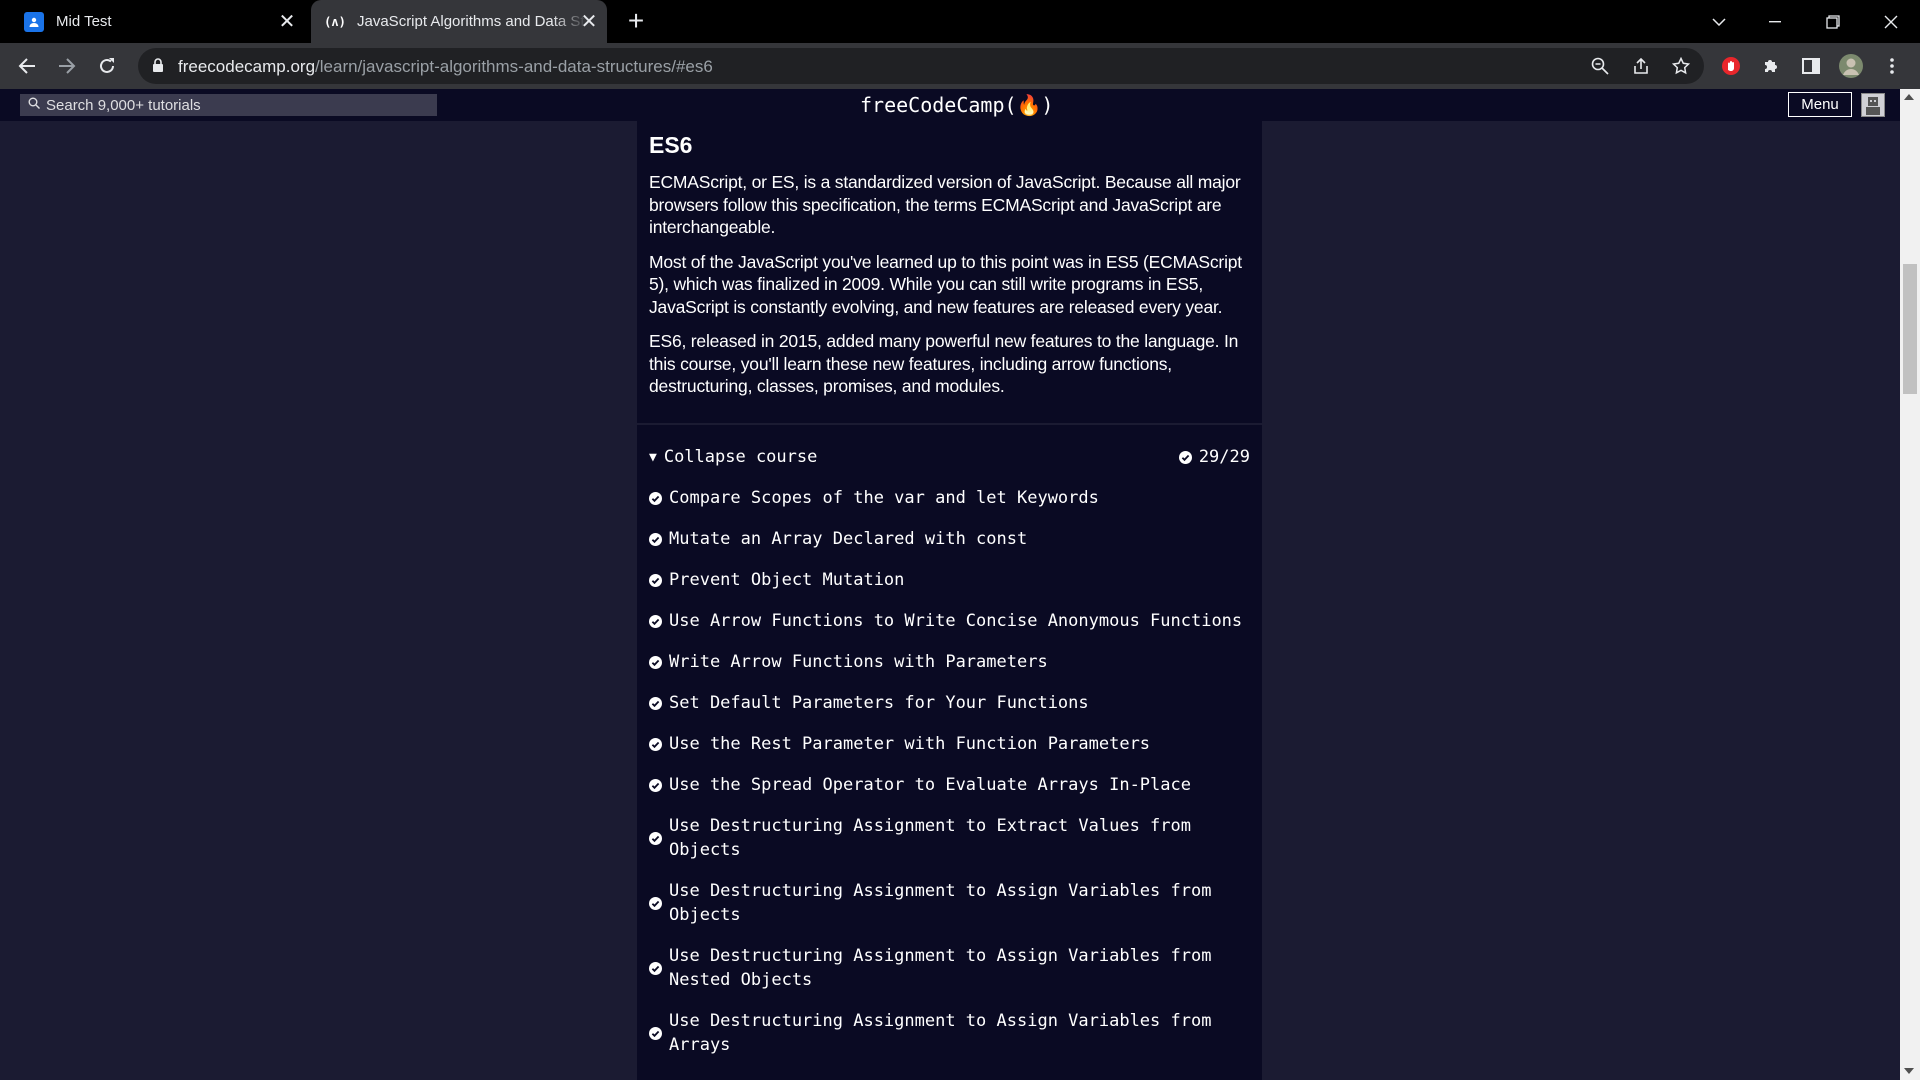  What do you see at coordinates (67, 66) in the screenshot?
I see `forward-arrow-icon` at bounding box center [67, 66].